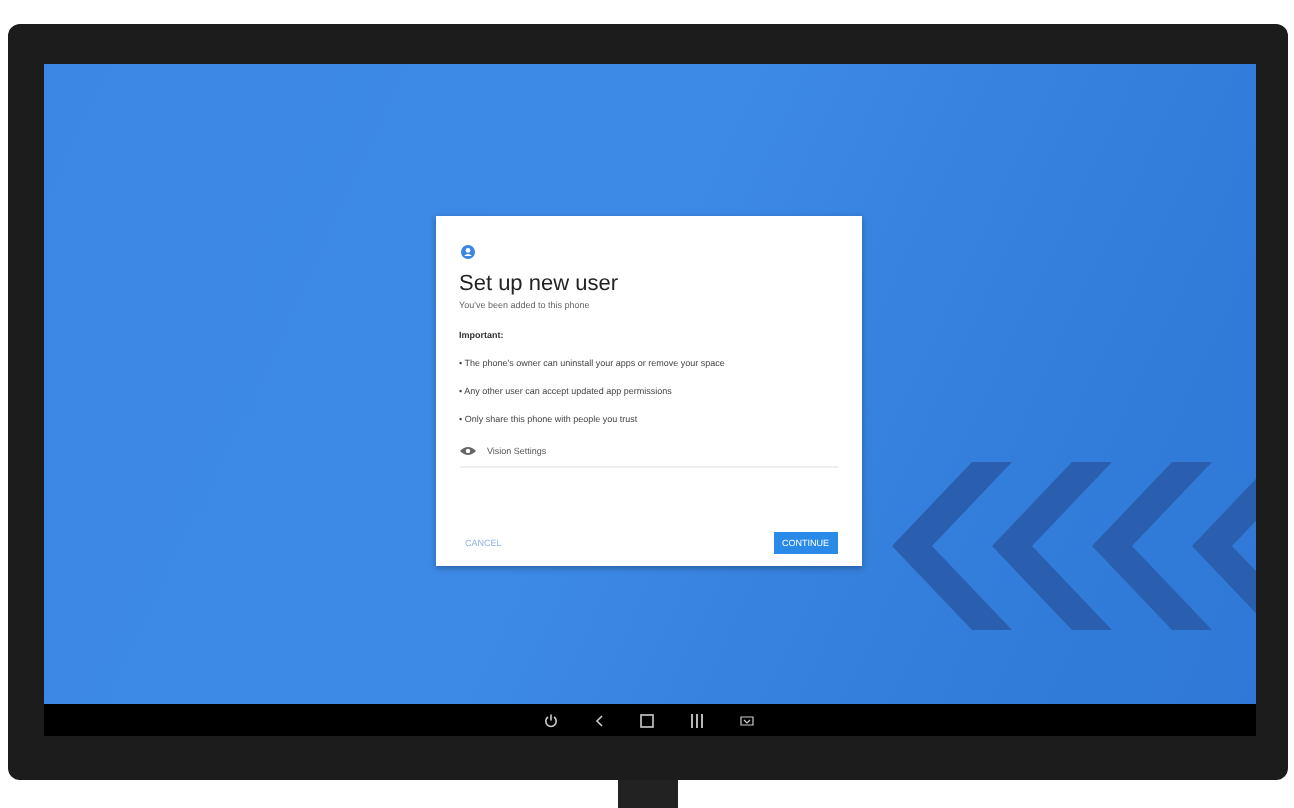 The width and height of the screenshot is (1294, 808). Describe the element at coordinates (539, 284) in the screenshot. I see `dialog-title: Set up new user` at that location.